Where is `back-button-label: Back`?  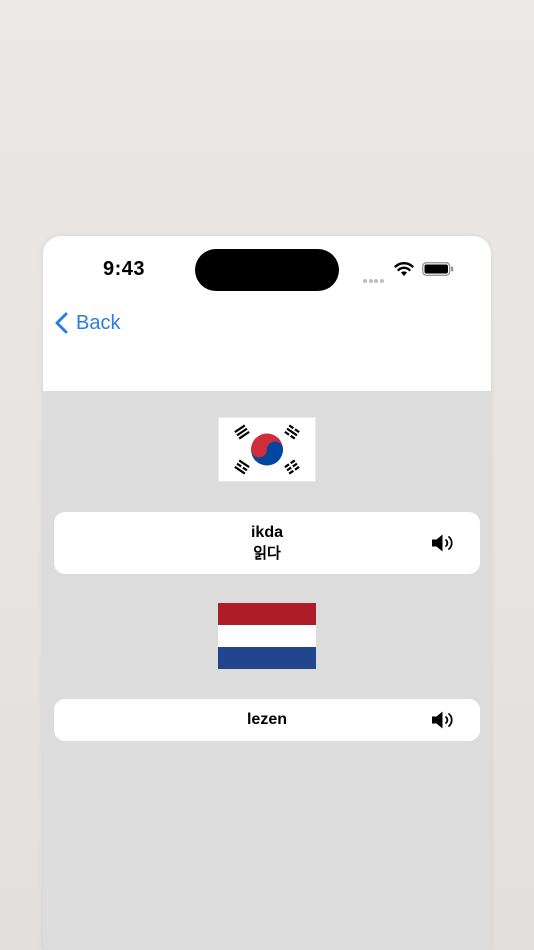 back-button-label: Back is located at coordinates (98, 322).